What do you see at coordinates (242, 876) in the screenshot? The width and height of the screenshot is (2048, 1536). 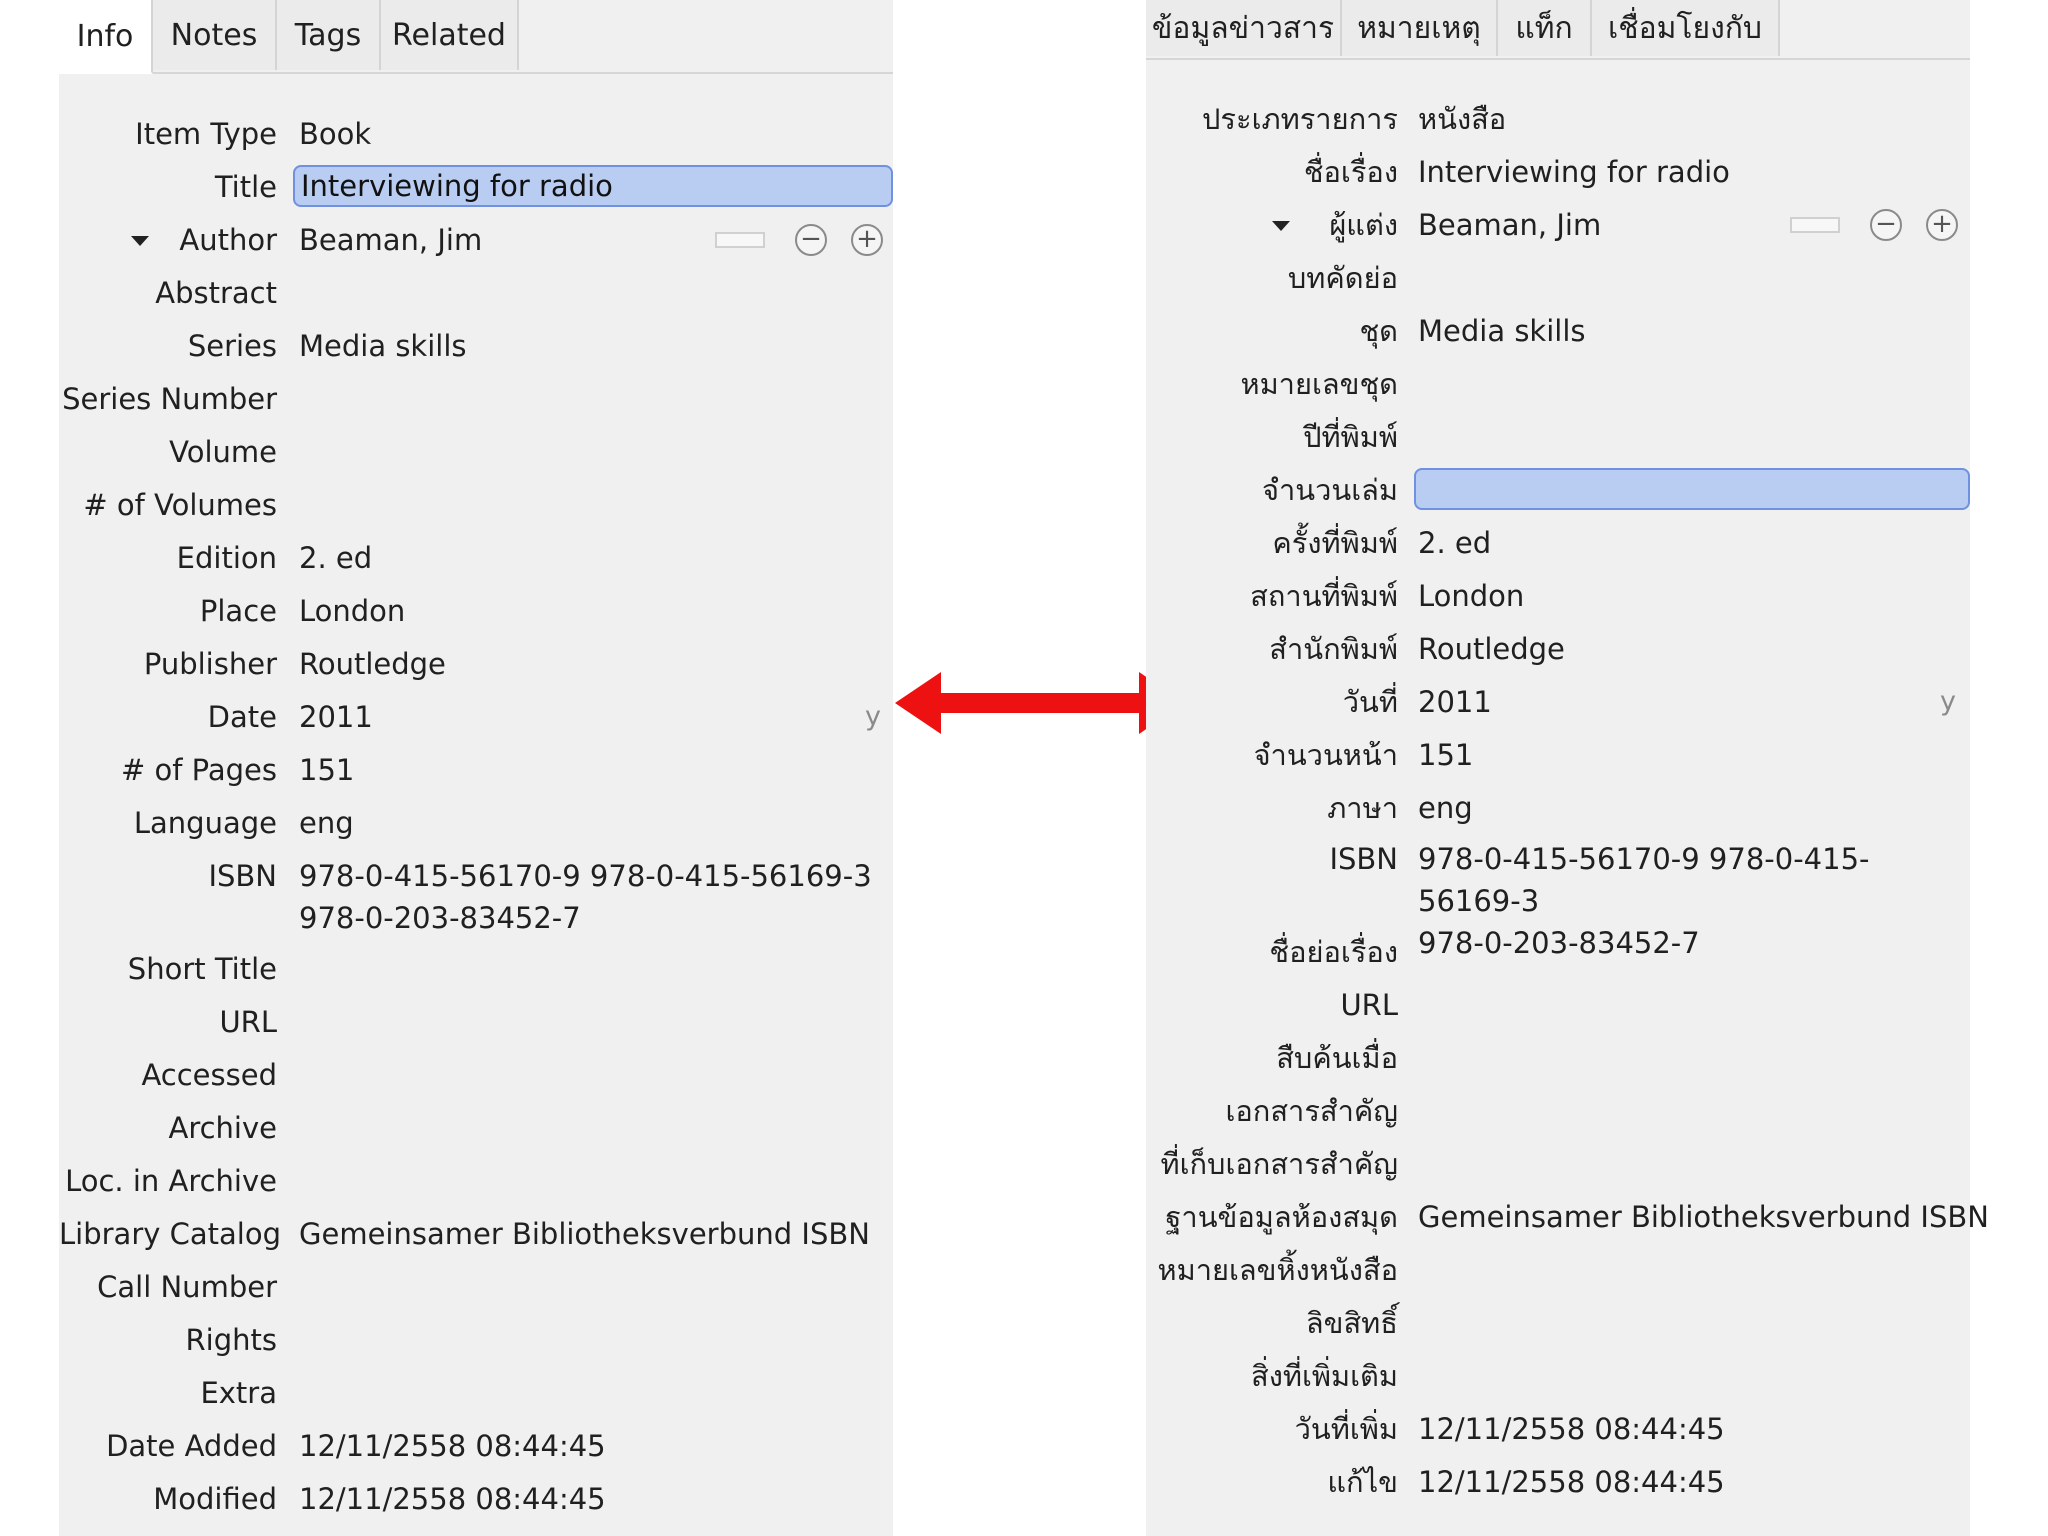 I see `isbn-label: ISBN` at bounding box center [242, 876].